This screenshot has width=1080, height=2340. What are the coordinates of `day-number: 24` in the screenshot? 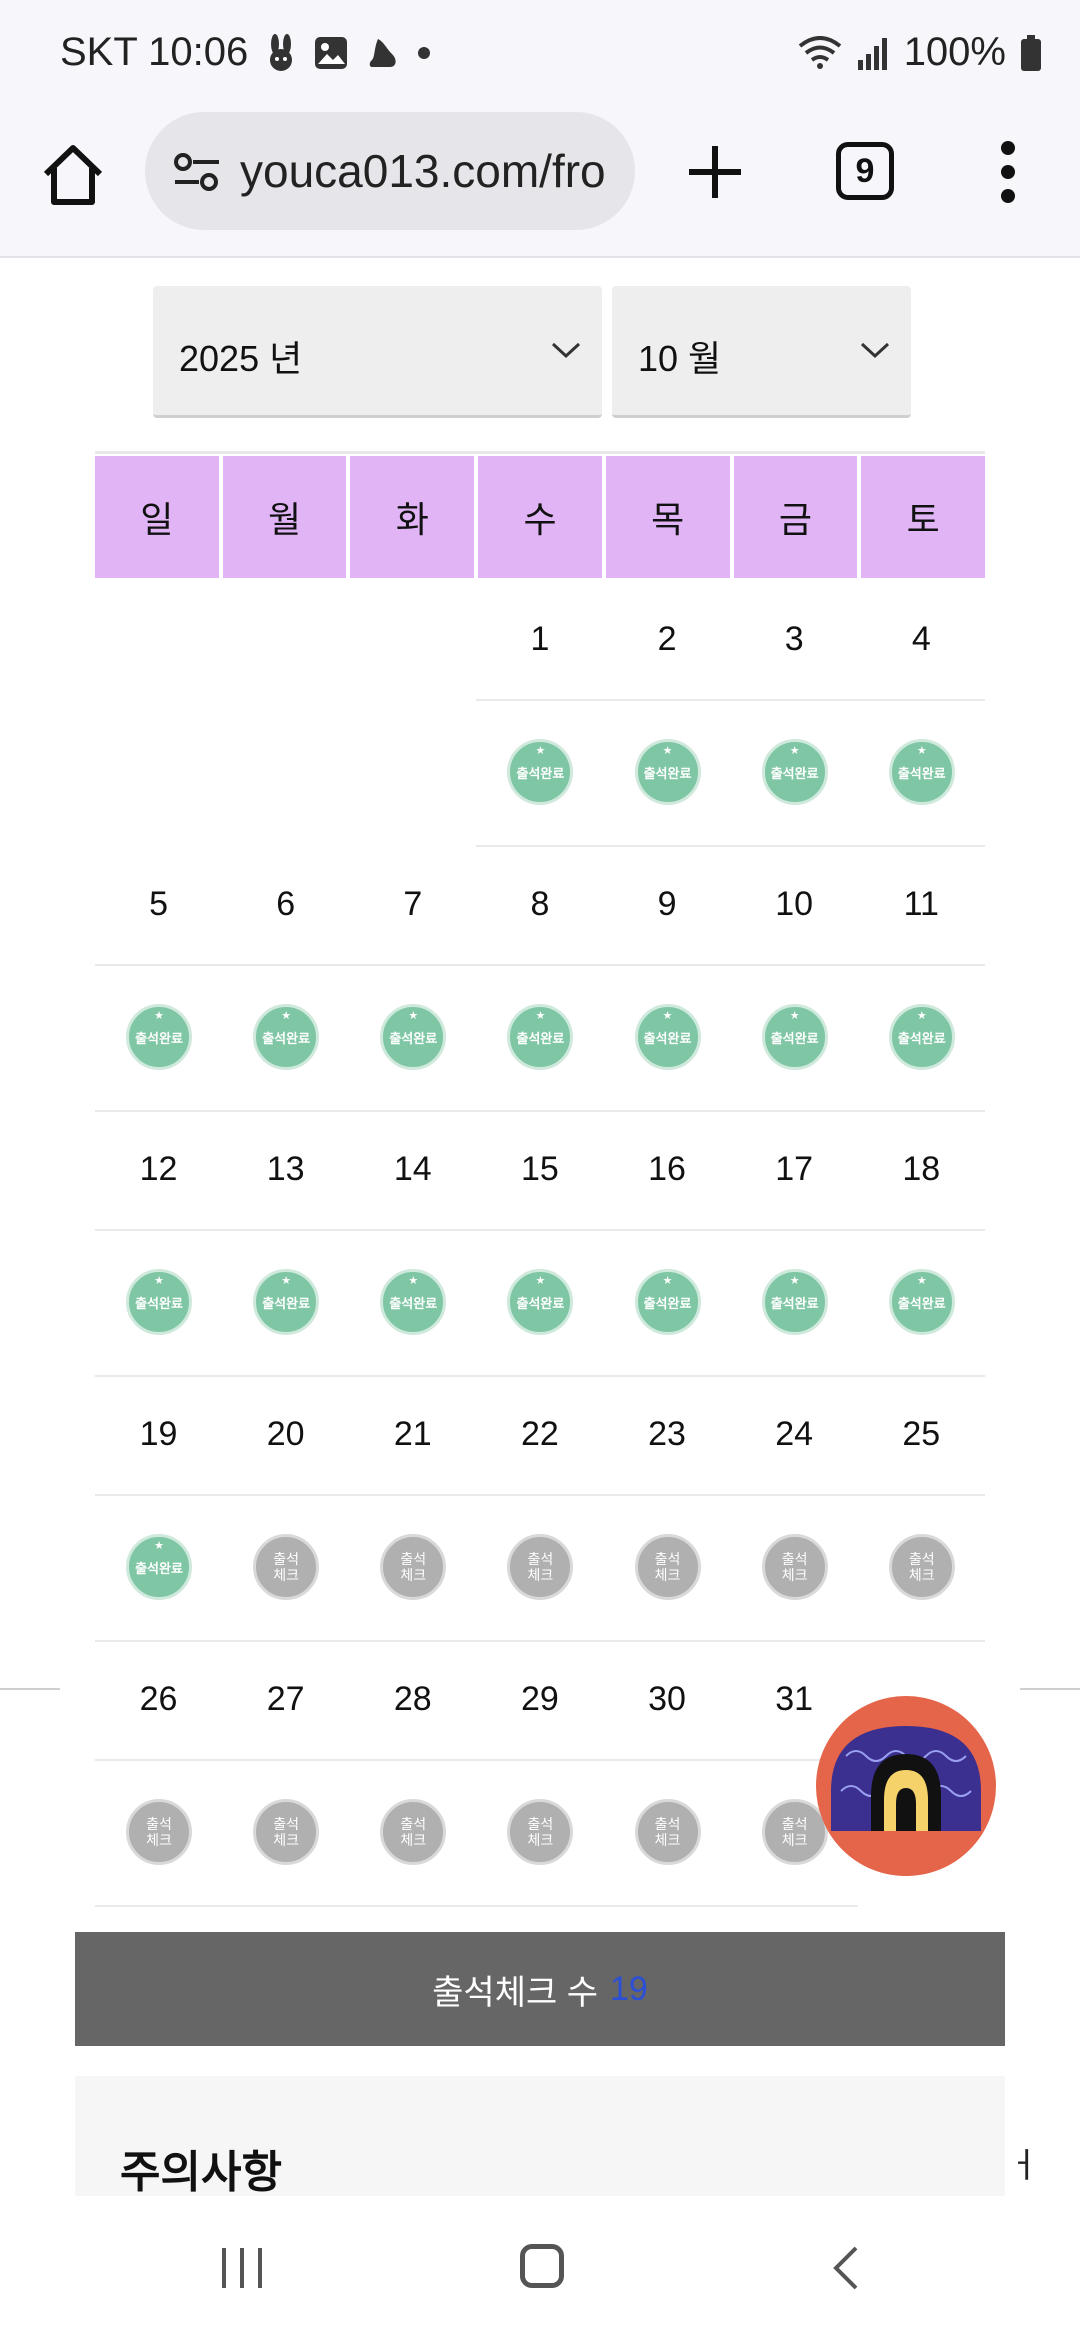 It's located at (794, 1434).